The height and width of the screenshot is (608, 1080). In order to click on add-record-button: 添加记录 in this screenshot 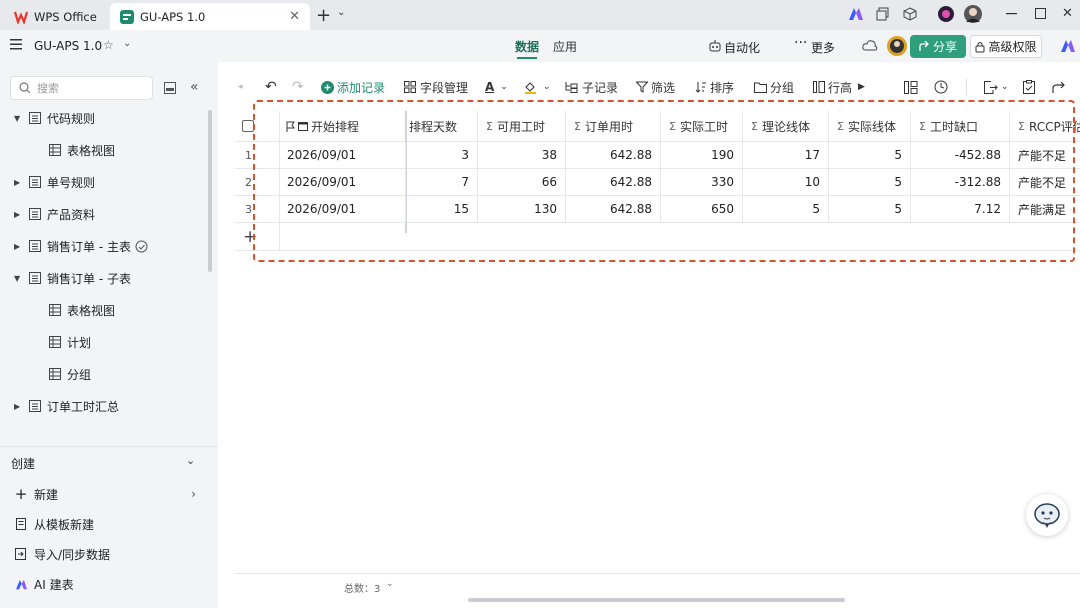, I will do `click(353, 87)`.